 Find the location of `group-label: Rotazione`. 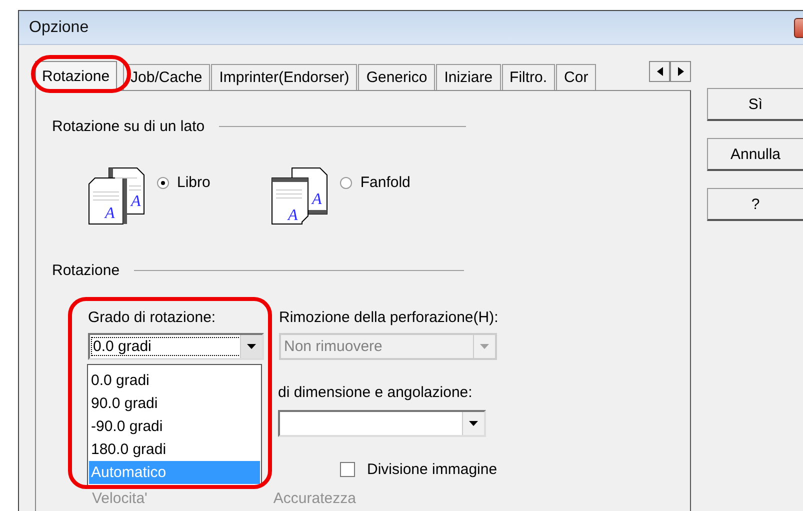

group-label: Rotazione is located at coordinates (86, 270).